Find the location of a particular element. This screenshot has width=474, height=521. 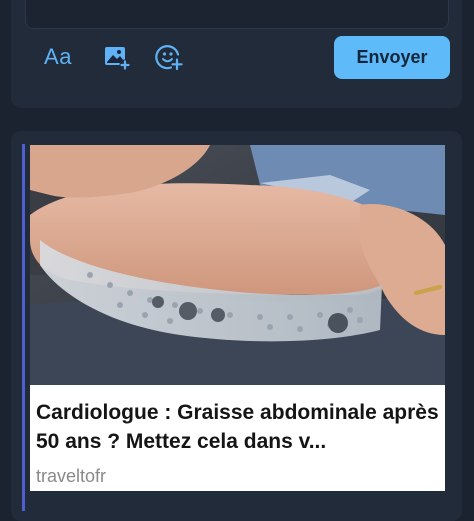

add-image-icon is located at coordinates (118, 59).